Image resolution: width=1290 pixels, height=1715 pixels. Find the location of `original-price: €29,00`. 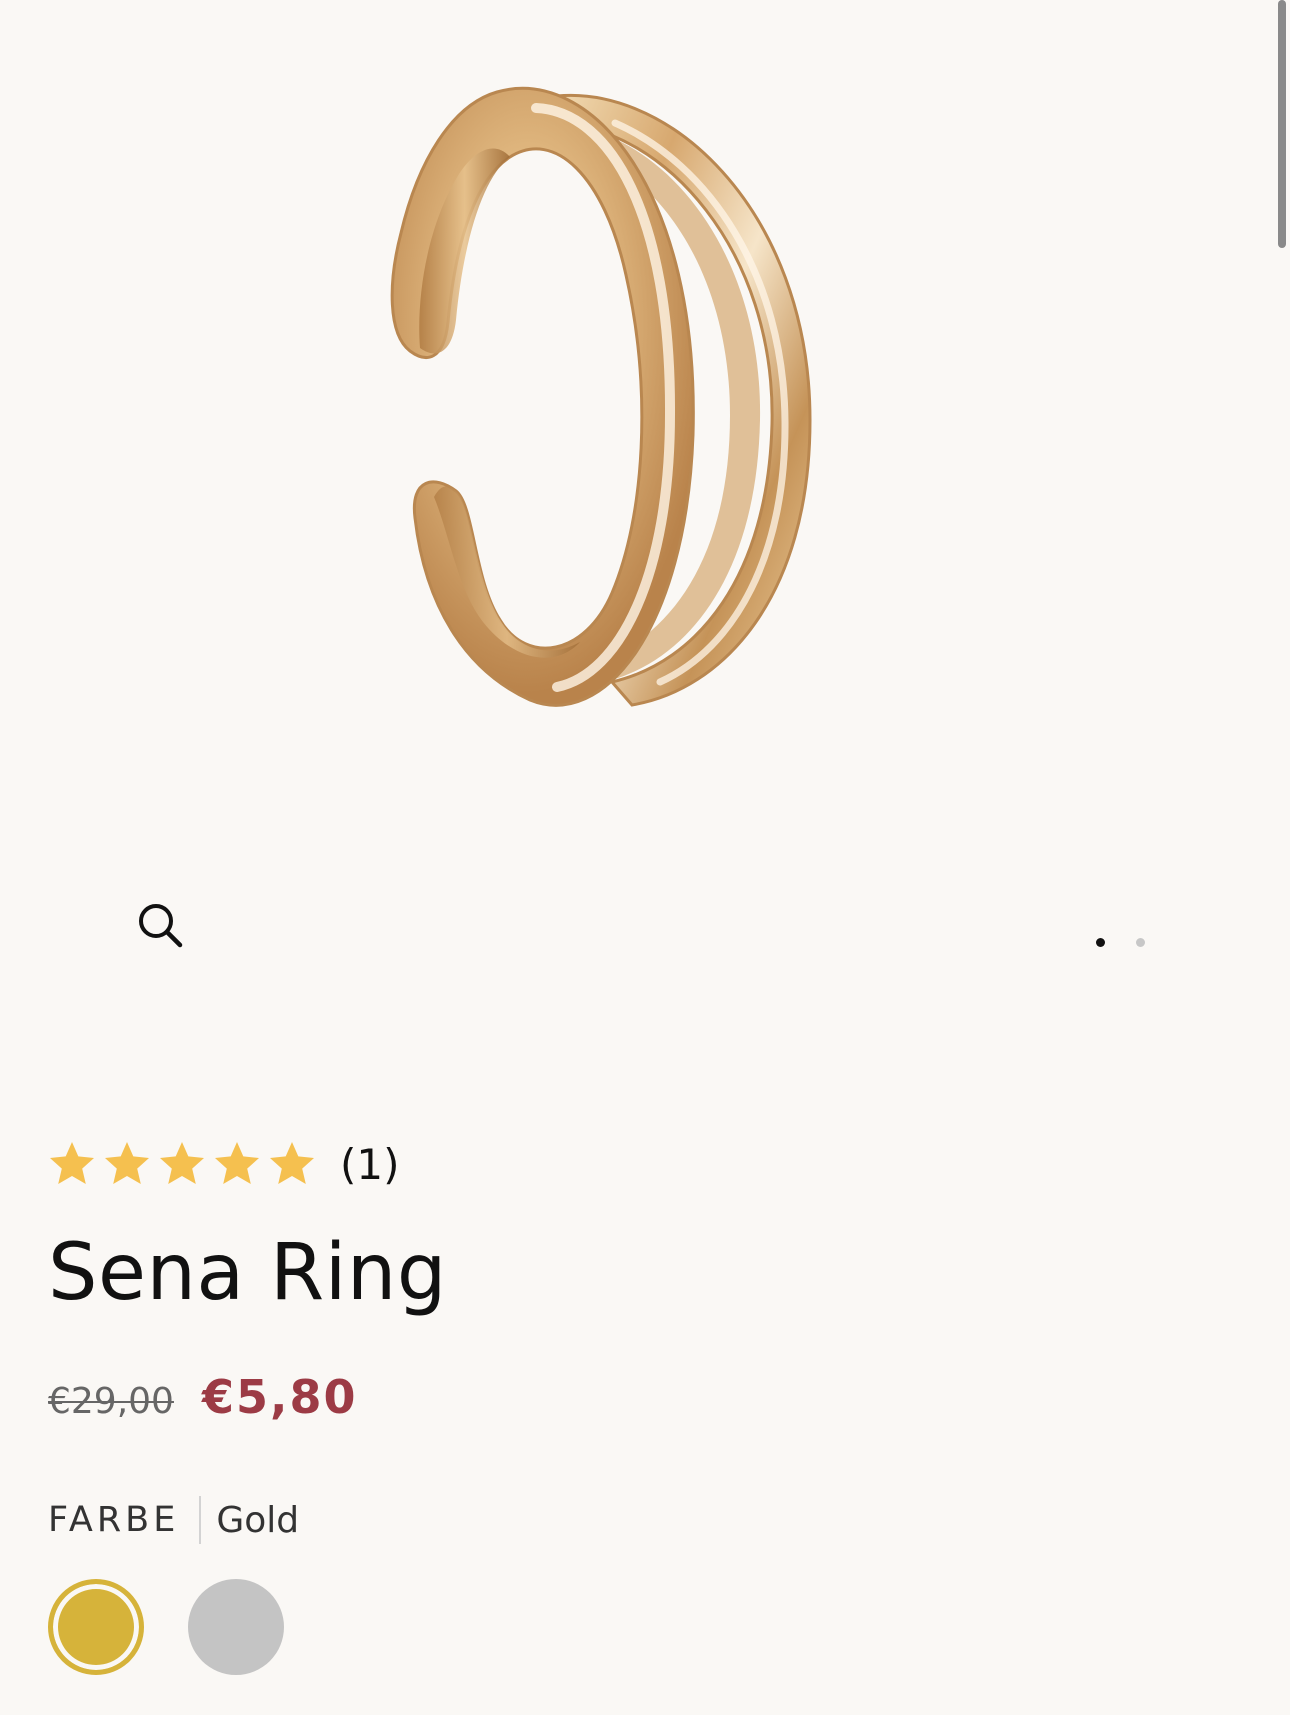

original-price: €29,00 is located at coordinates (111, 1401).